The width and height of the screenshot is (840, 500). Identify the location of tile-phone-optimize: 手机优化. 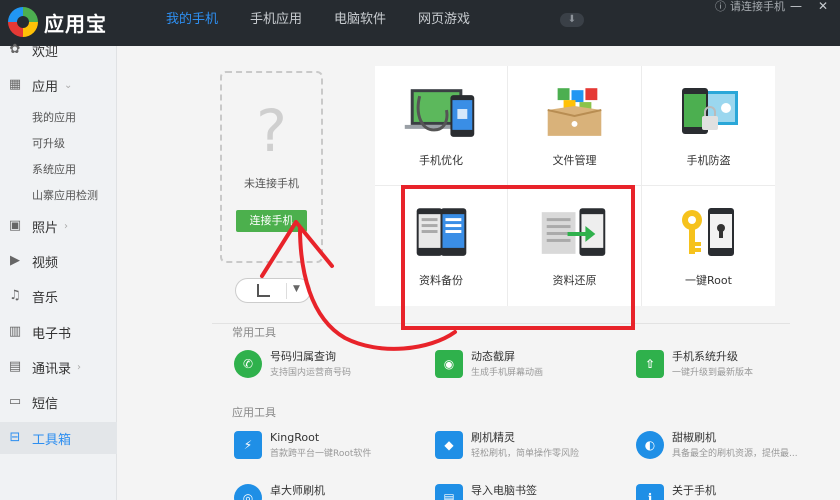
(441, 126).